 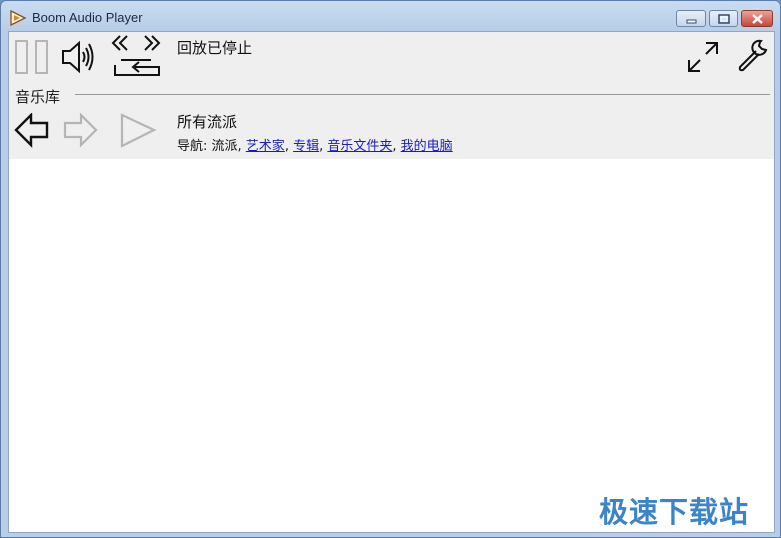 What do you see at coordinates (691, 18) in the screenshot?
I see `minimize-button` at bounding box center [691, 18].